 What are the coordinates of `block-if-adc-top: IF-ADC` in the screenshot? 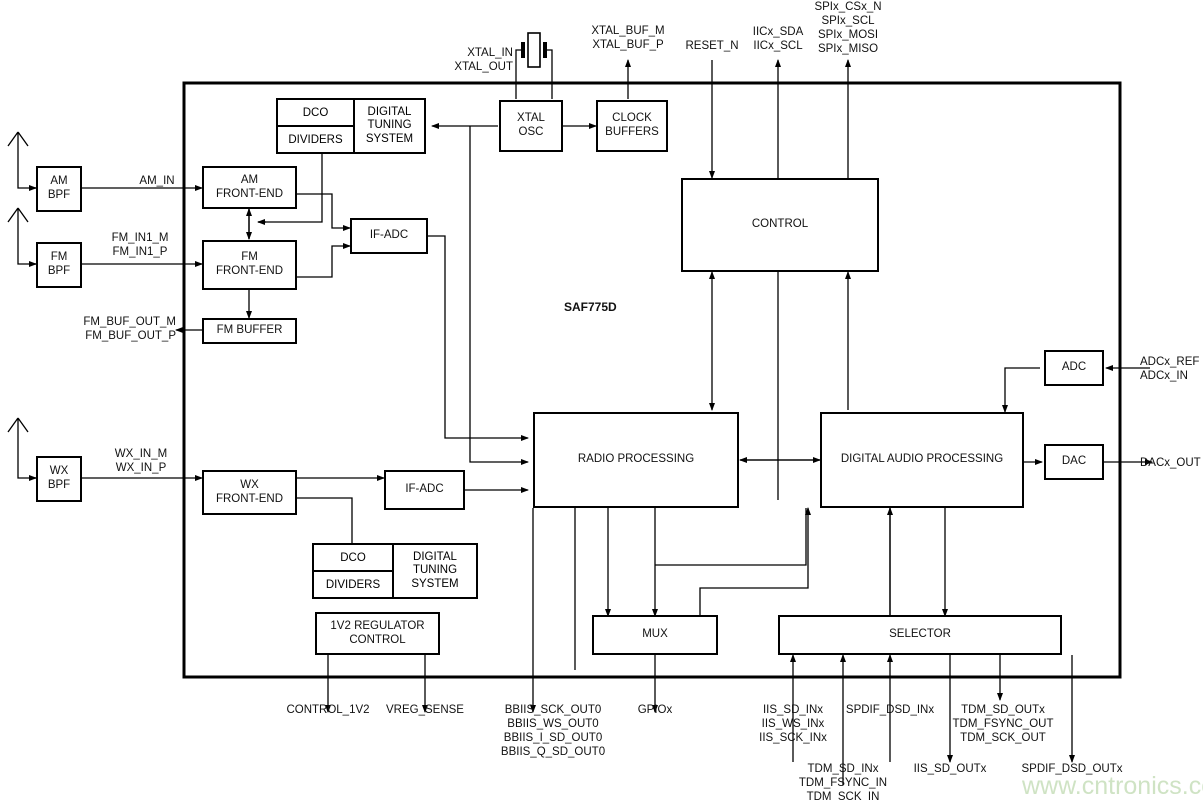 It's located at (389, 236).